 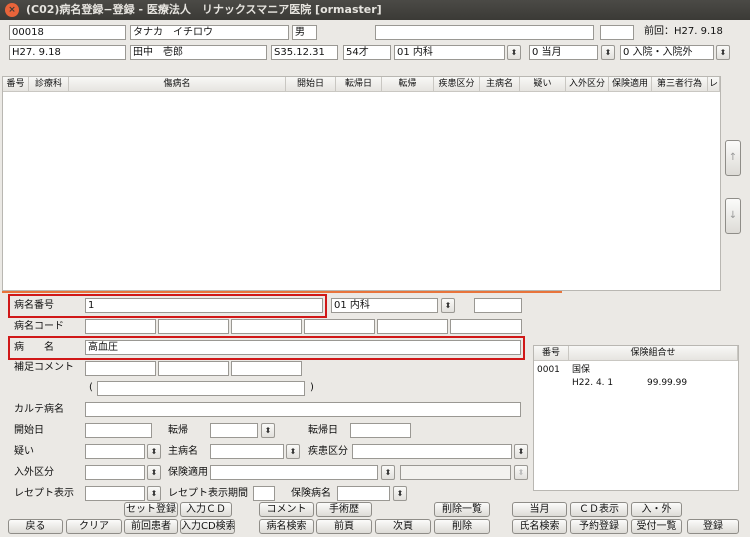 What do you see at coordinates (667, 383) in the screenshot?
I see `ins-row-range: 99.99.99` at bounding box center [667, 383].